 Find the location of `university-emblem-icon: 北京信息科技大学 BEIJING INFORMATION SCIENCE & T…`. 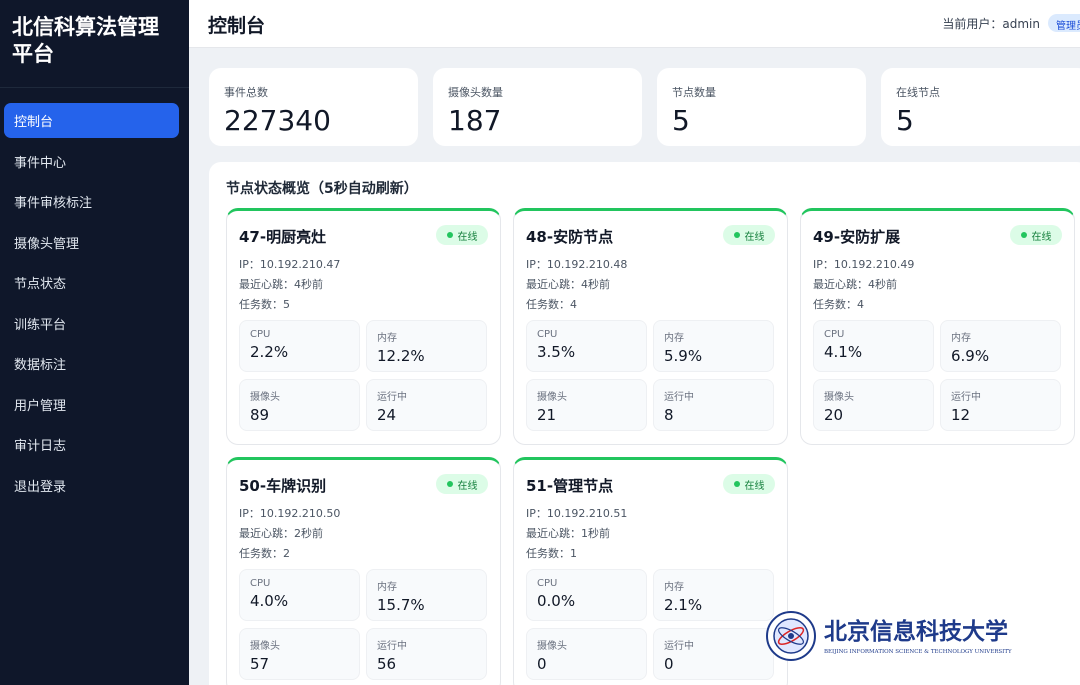

university-emblem-icon: 北京信息科技大学 BEIJING INFORMATION SCIENCE & T… is located at coordinates (889, 636).